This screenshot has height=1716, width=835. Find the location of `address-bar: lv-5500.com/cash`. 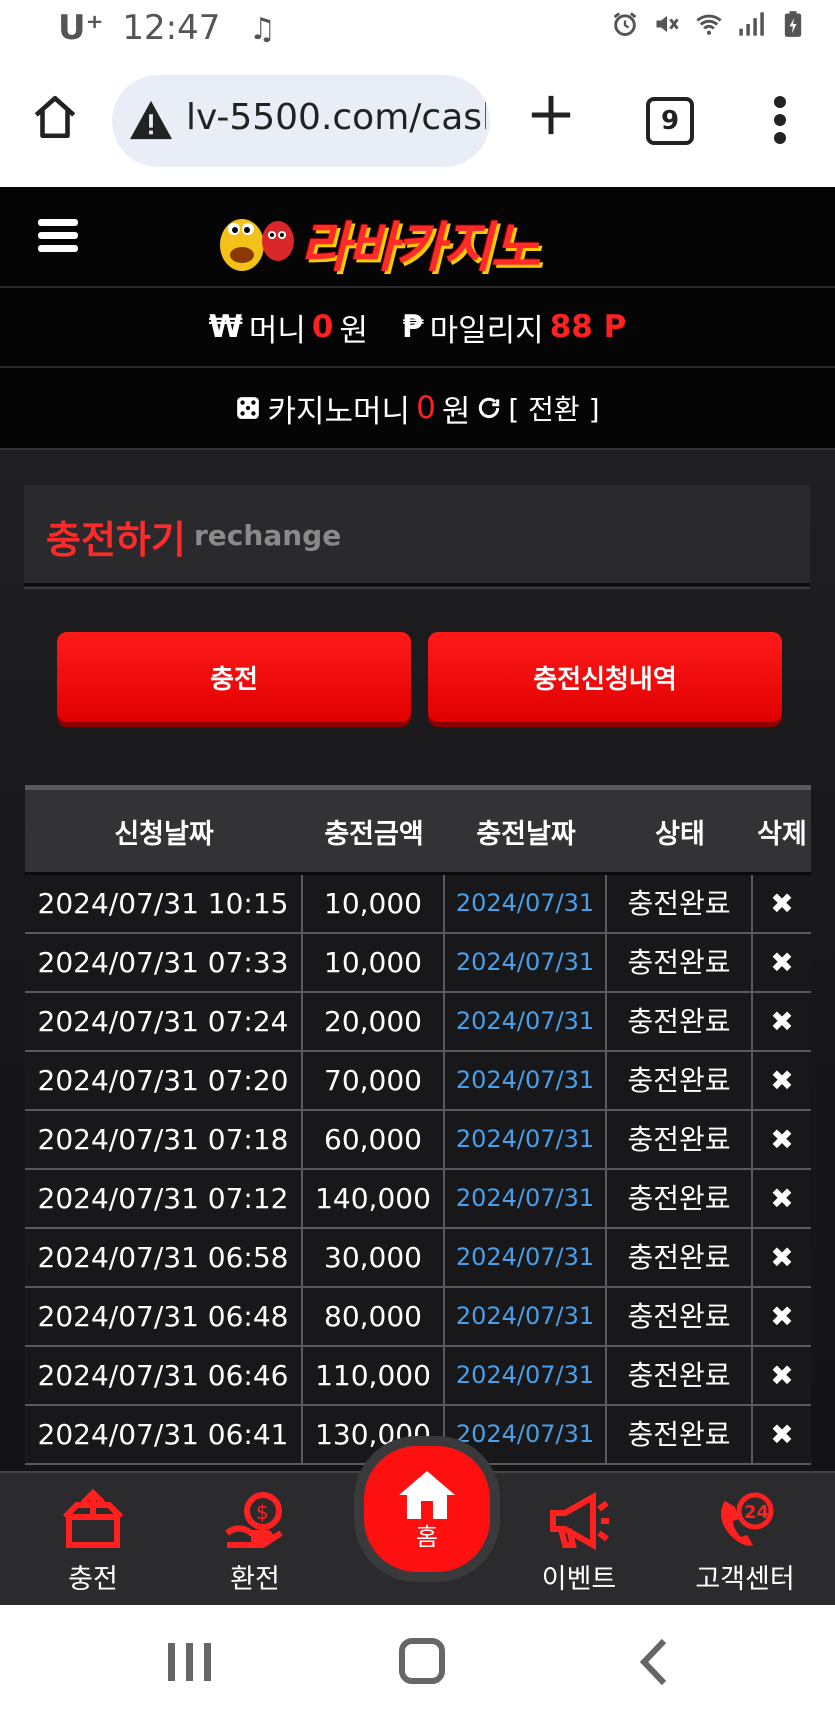

address-bar: lv-5500.com/cash is located at coordinates (301, 121).